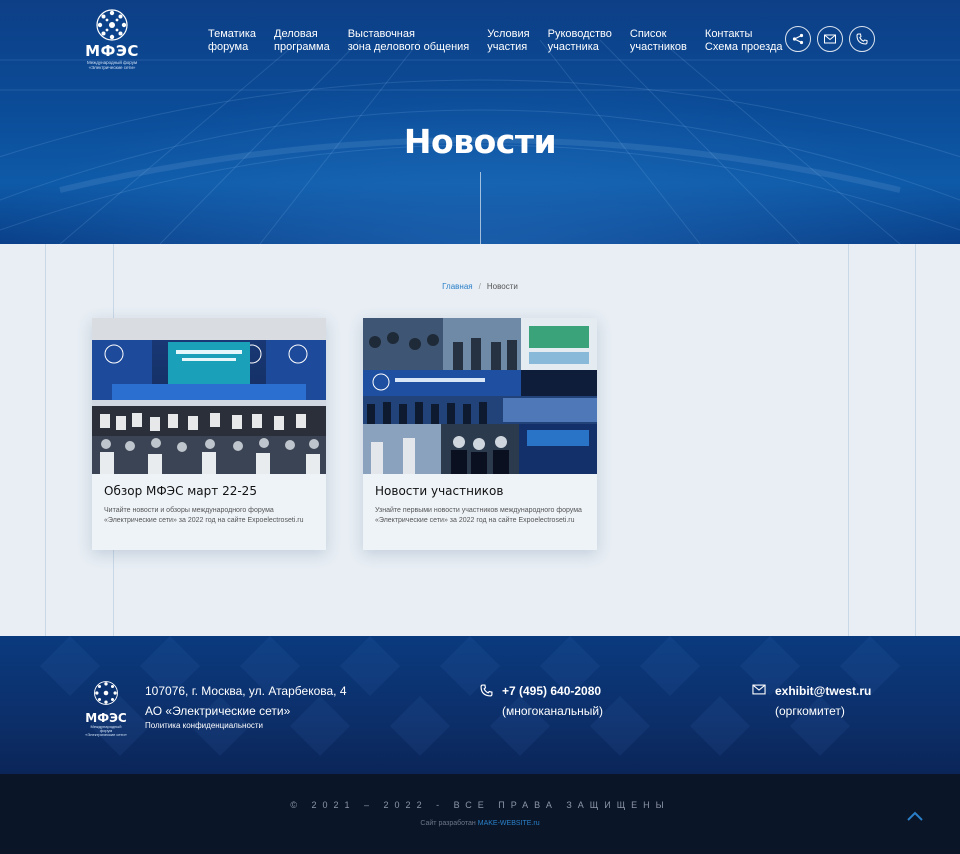  I want to click on footer-phone-block: +7 (495) 640-2080 (многоканальный), so click(541, 701).